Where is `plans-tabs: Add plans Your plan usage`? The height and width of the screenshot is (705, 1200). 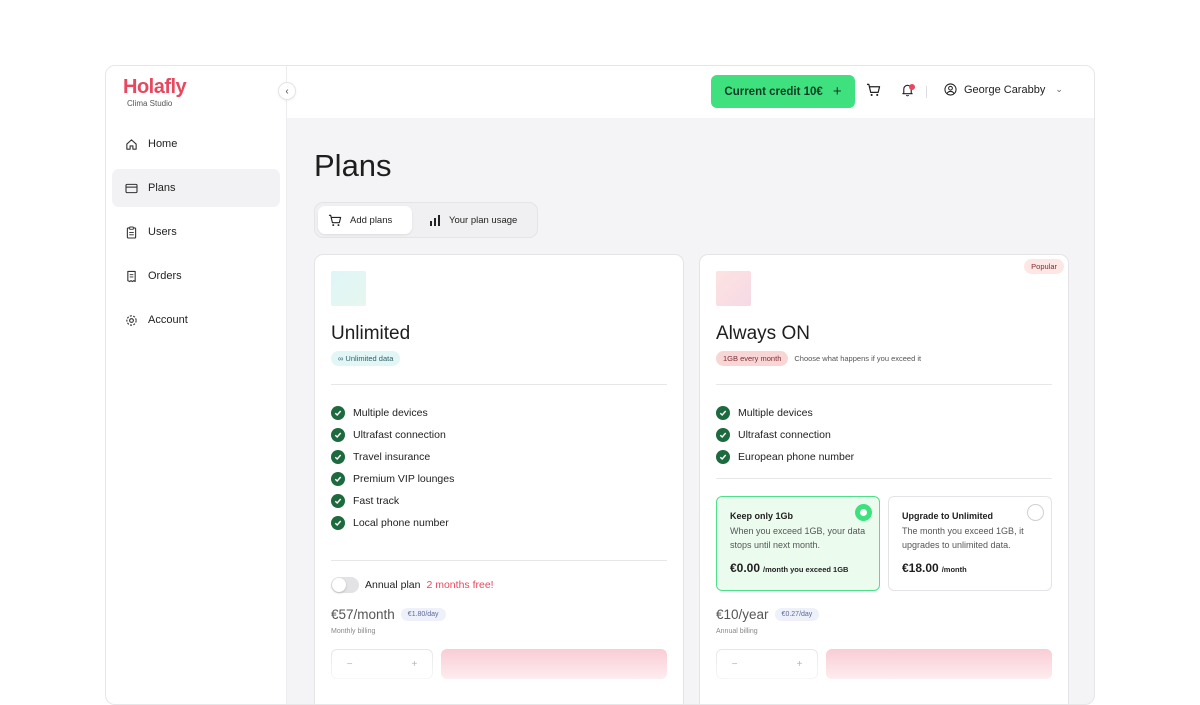 plans-tabs: Add plans Your plan usage is located at coordinates (426, 220).